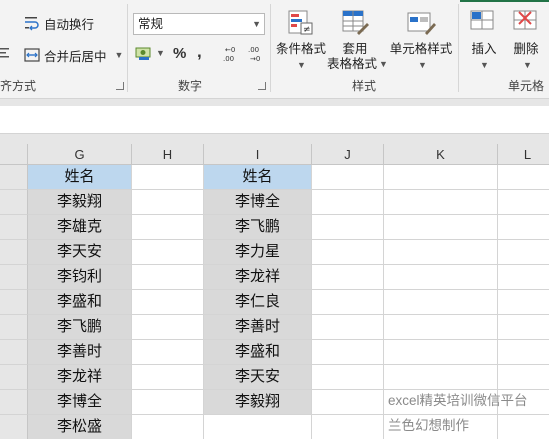 The height and width of the screenshot is (439, 549). I want to click on cell-i: 李善时, so click(258, 327).